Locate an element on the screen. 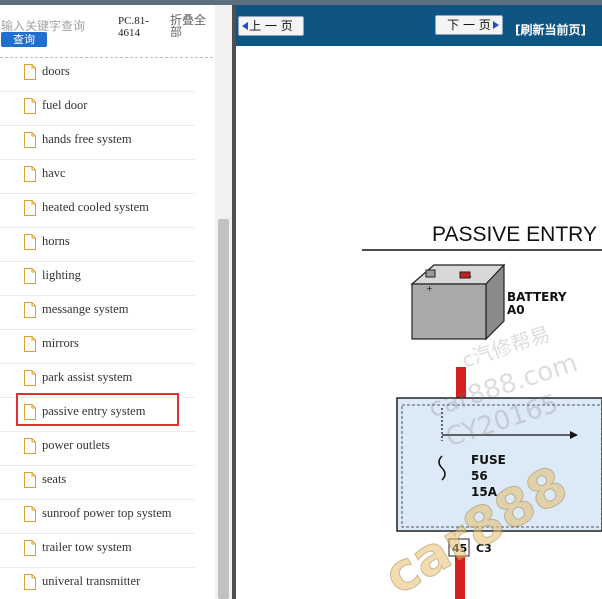  wire-segment is located at coordinates (461, 382).